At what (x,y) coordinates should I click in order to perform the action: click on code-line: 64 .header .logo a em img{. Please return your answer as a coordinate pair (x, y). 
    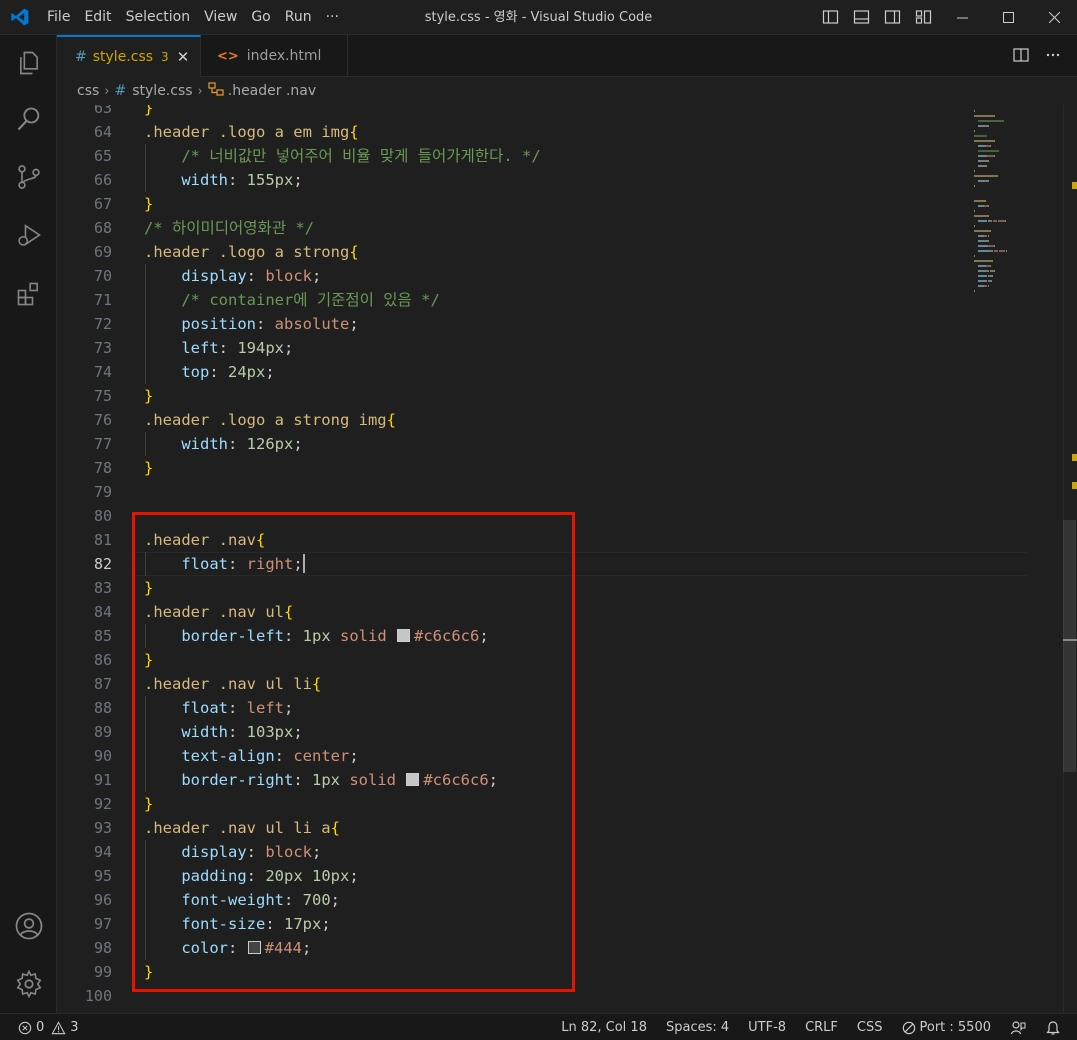
    Looking at the image, I should click on (512, 132).